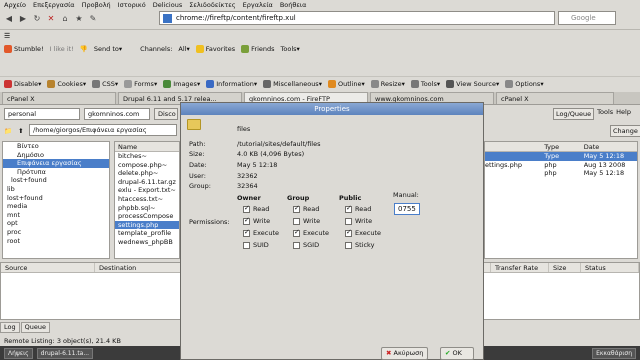  I want to click on tree-item: lib, so click(56, 189).